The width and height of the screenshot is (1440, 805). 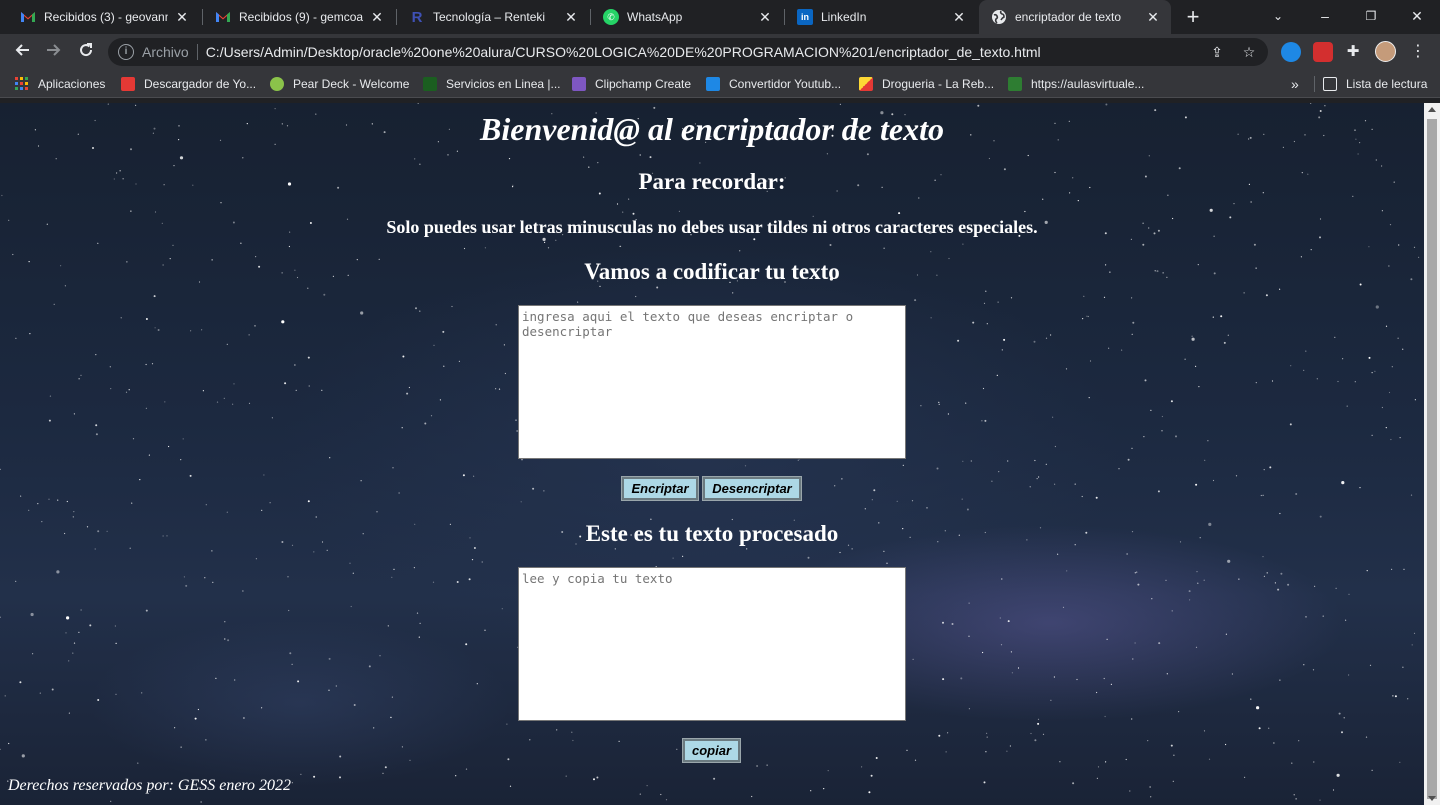 What do you see at coordinates (197, 52) in the screenshot?
I see `address-separator` at bounding box center [197, 52].